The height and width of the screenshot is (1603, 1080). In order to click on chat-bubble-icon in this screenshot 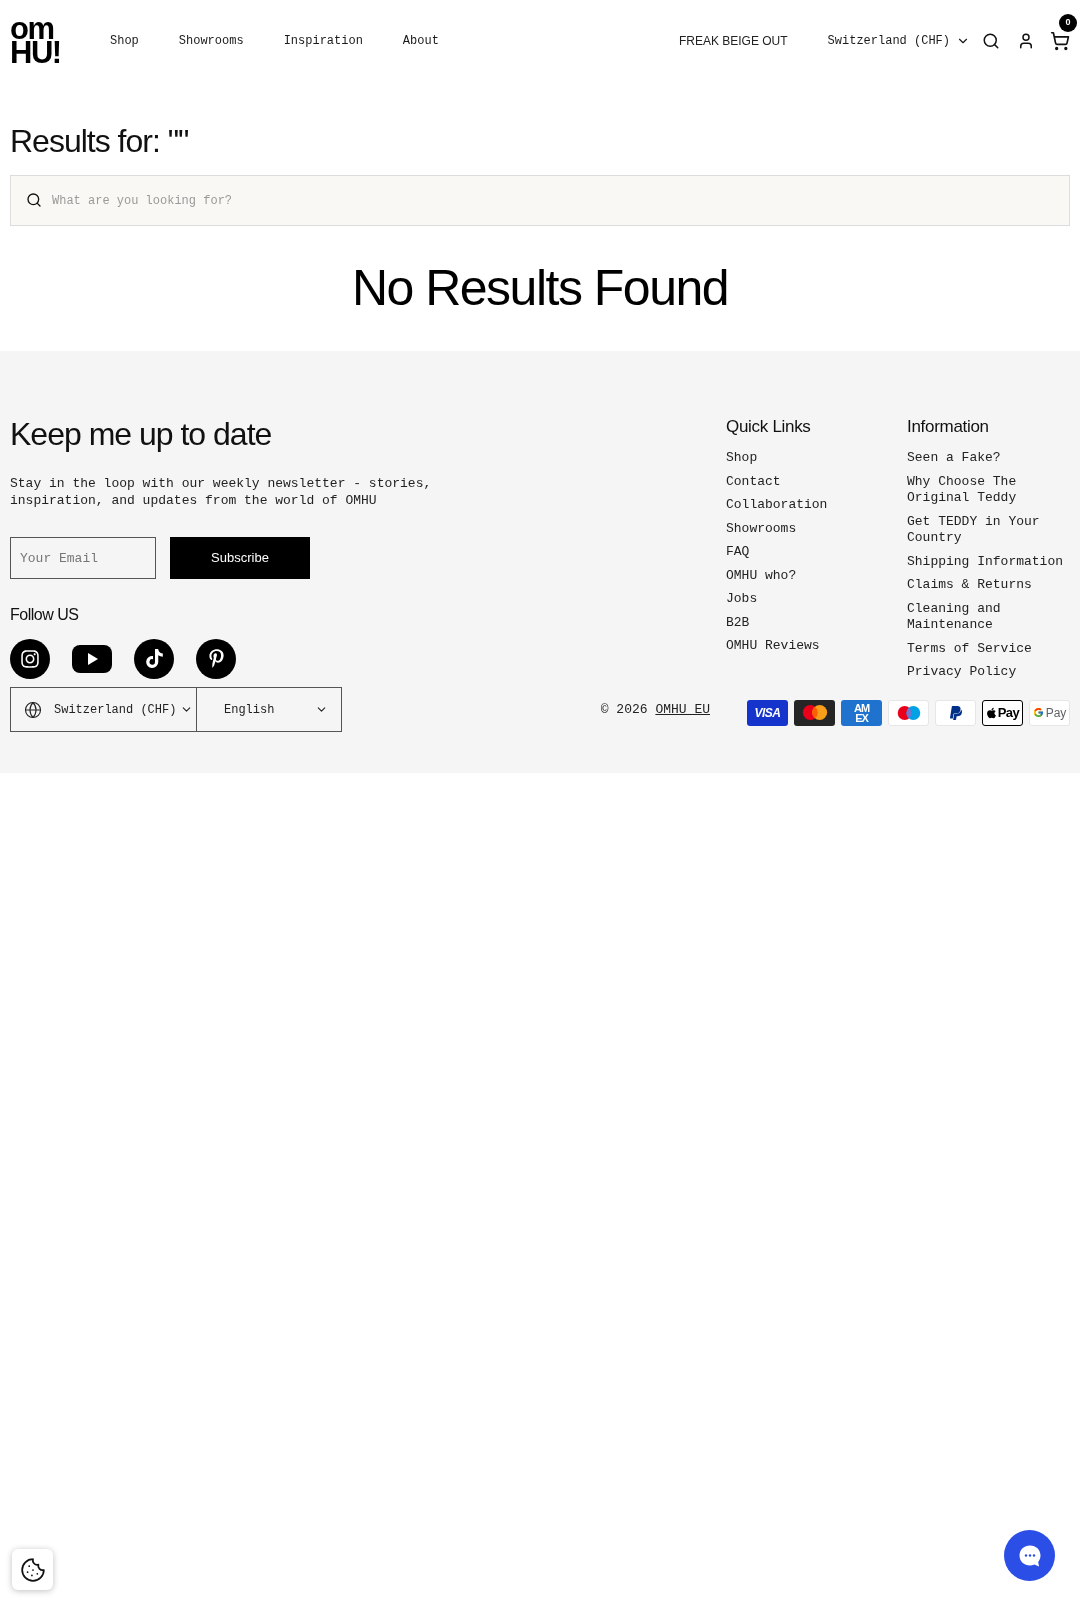, I will do `click(1029, 1555)`.